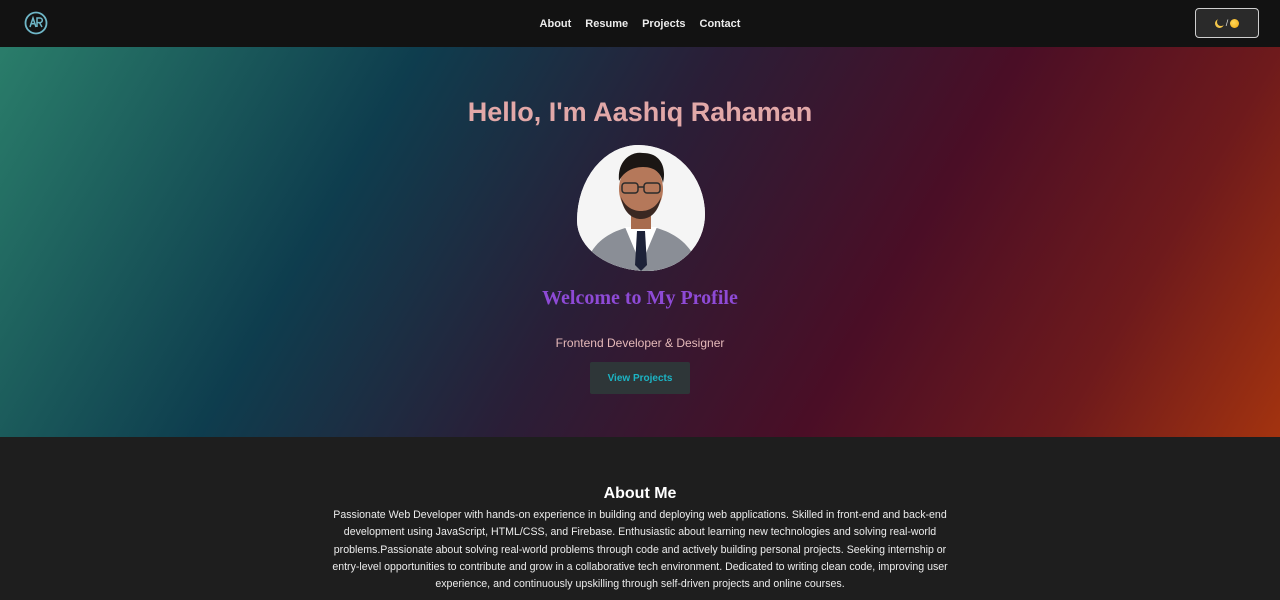 The image size is (1280, 600). Describe the element at coordinates (640, 493) in the screenshot. I see `about-title: About Me` at that location.